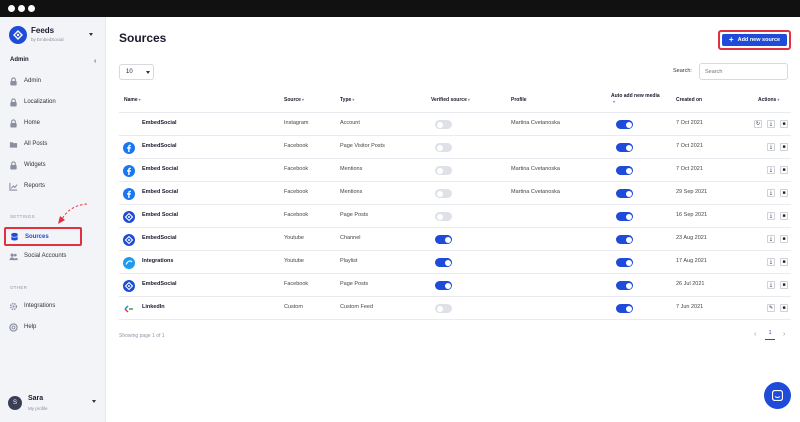 The width and height of the screenshot is (800, 422). Describe the element at coordinates (53, 165) in the screenshot. I see `sidebar-item-widgets: Widgets` at that location.